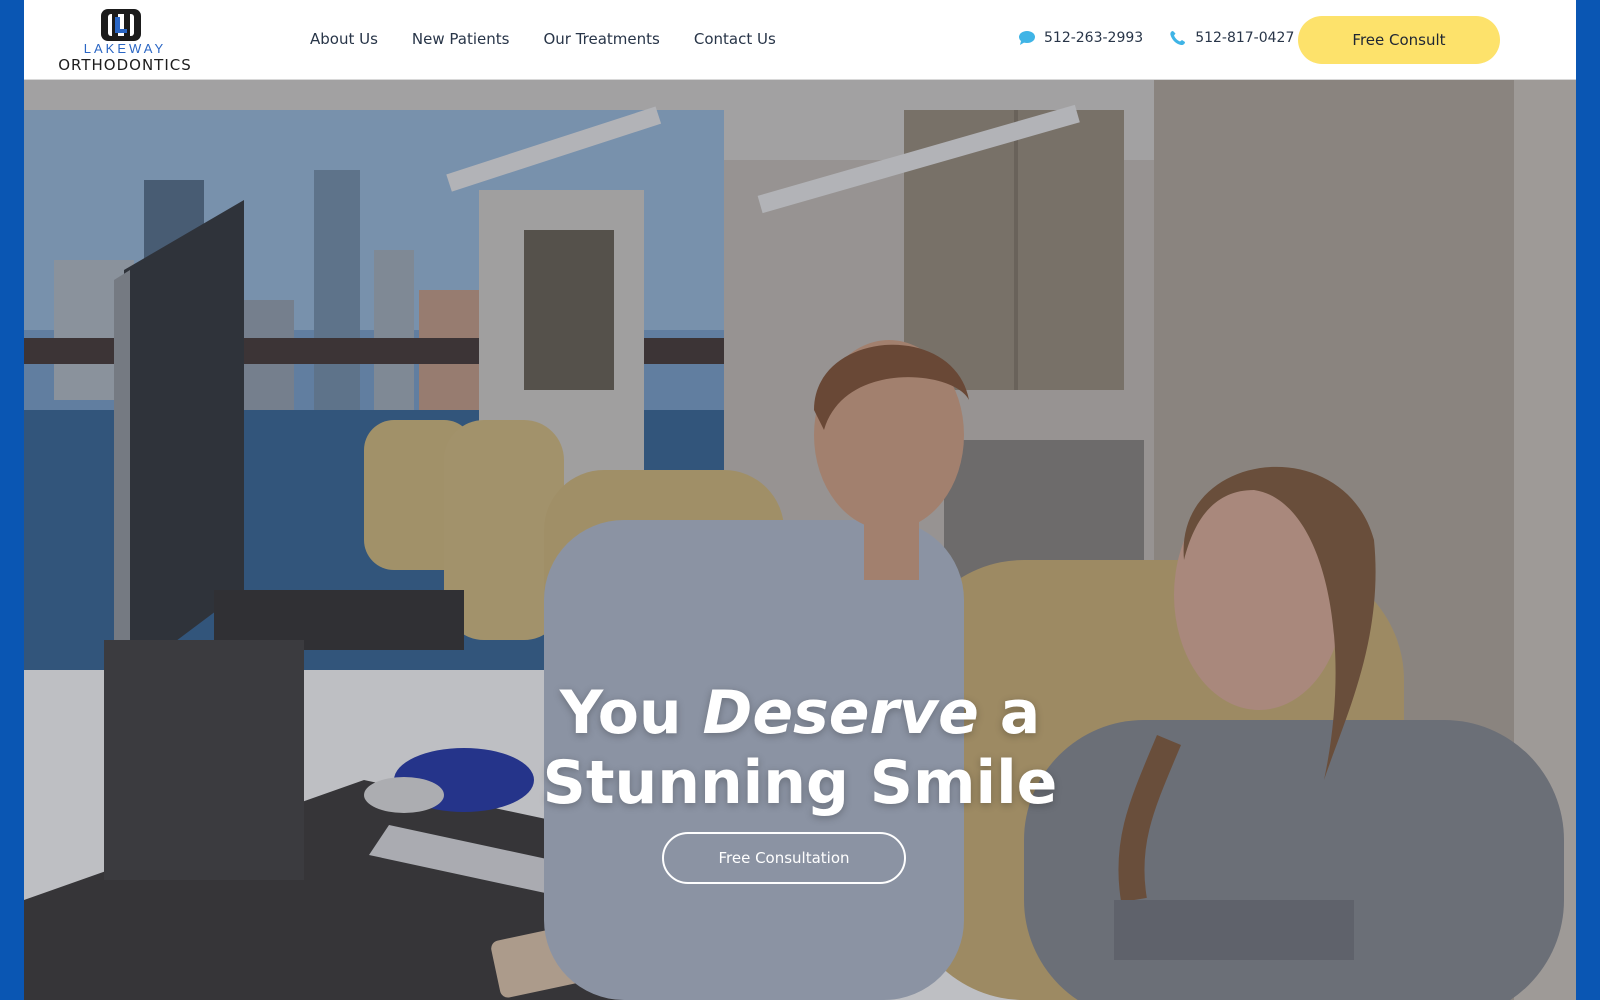 This screenshot has height=1000, width=1600. I want to click on hero-headline: You Deserve a Stunning Smile, so click(800, 748).